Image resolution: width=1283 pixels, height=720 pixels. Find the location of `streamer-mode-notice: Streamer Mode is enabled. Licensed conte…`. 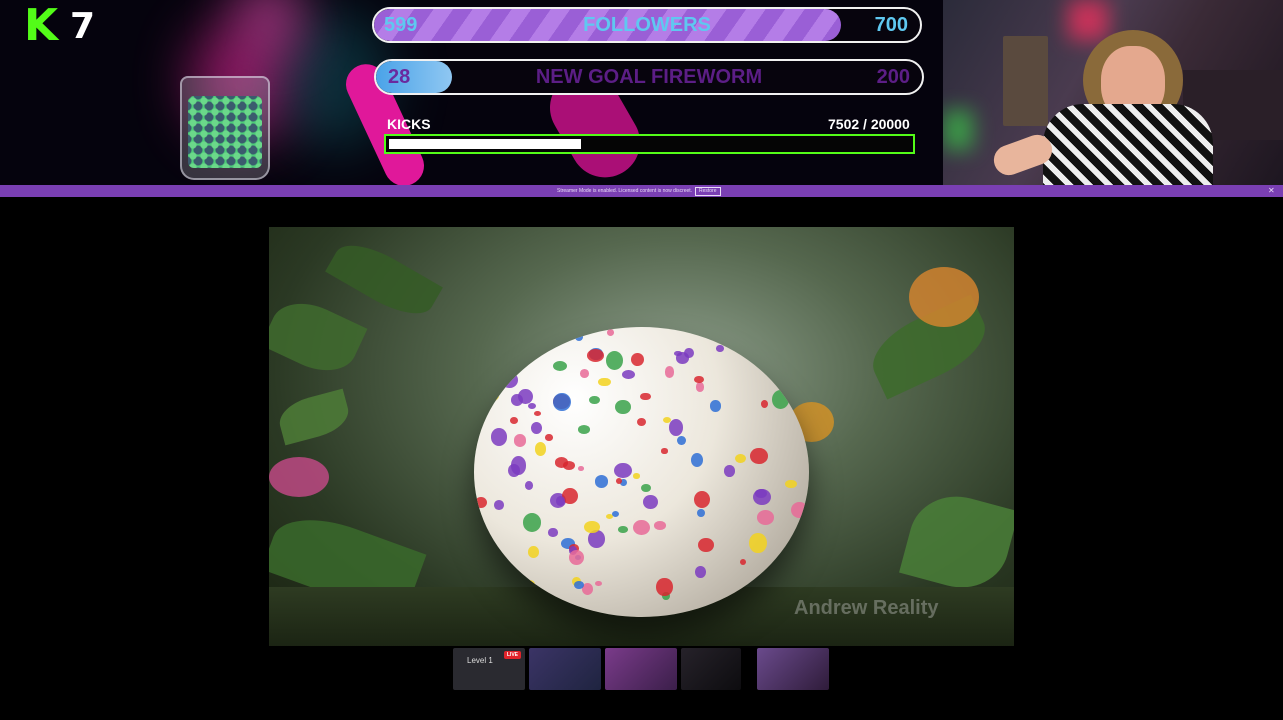

streamer-mode-notice: Streamer Mode is enabled. Licensed conte… is located at coordinates (641, 191).